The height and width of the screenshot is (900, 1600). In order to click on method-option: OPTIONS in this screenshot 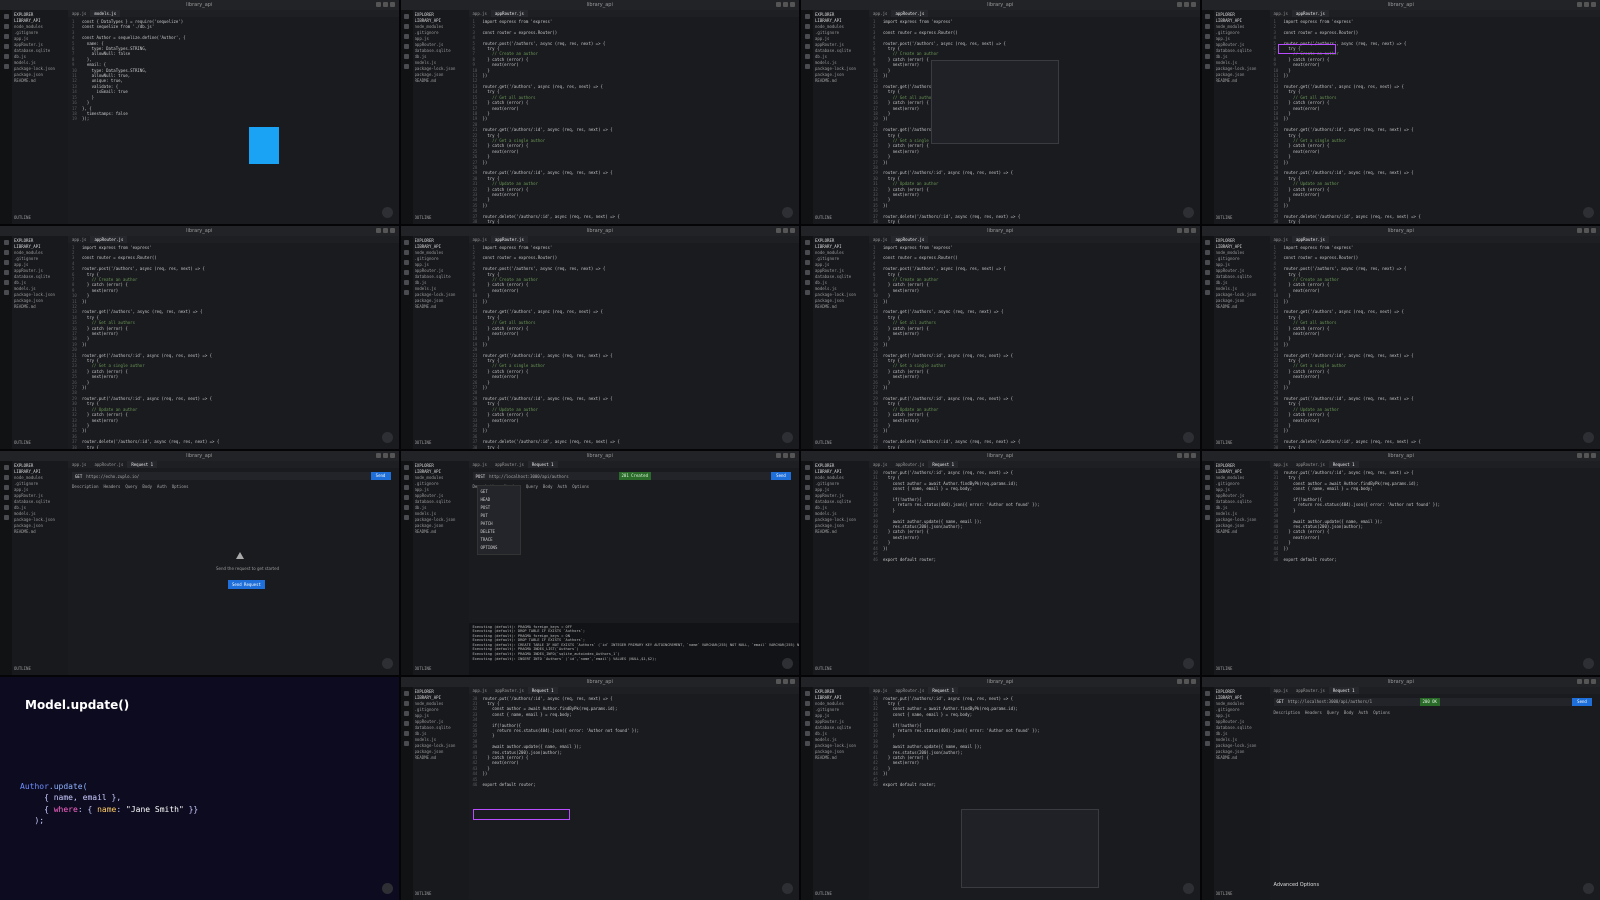, I will do `click(499, 548)`.